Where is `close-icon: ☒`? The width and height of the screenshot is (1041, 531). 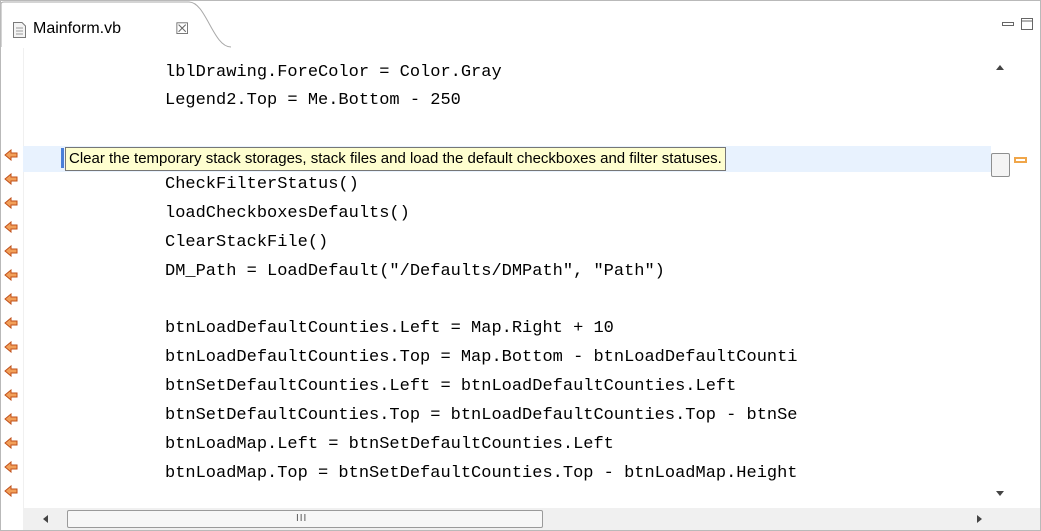 close-icon: ☒ is located at coordinates (182, 29).